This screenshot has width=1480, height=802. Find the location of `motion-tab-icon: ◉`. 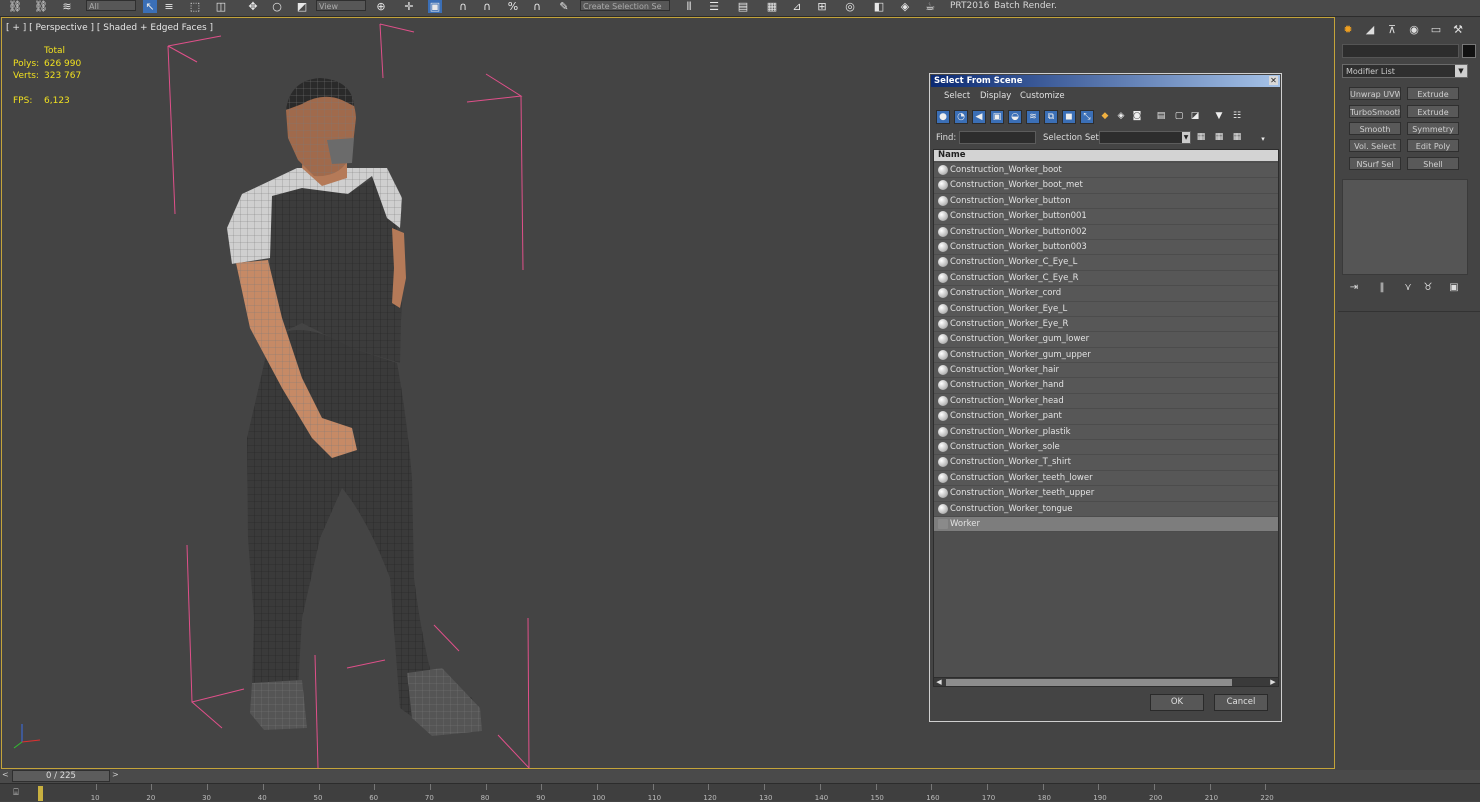

motion-tab-icon: ◉ is located at coordinates (1414, 30).